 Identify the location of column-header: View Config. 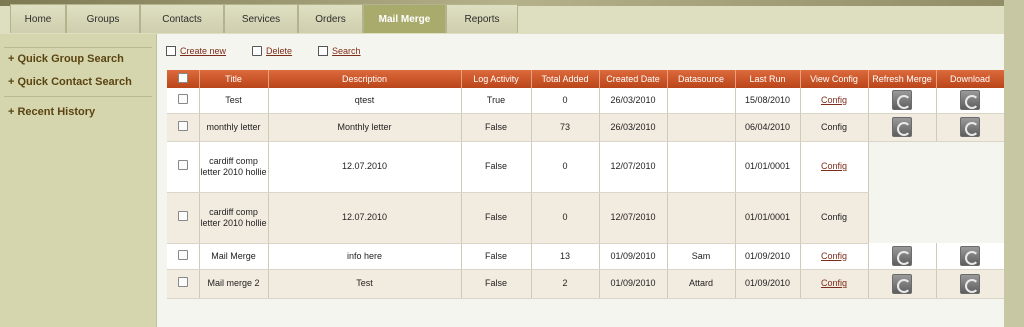
(834, 79).